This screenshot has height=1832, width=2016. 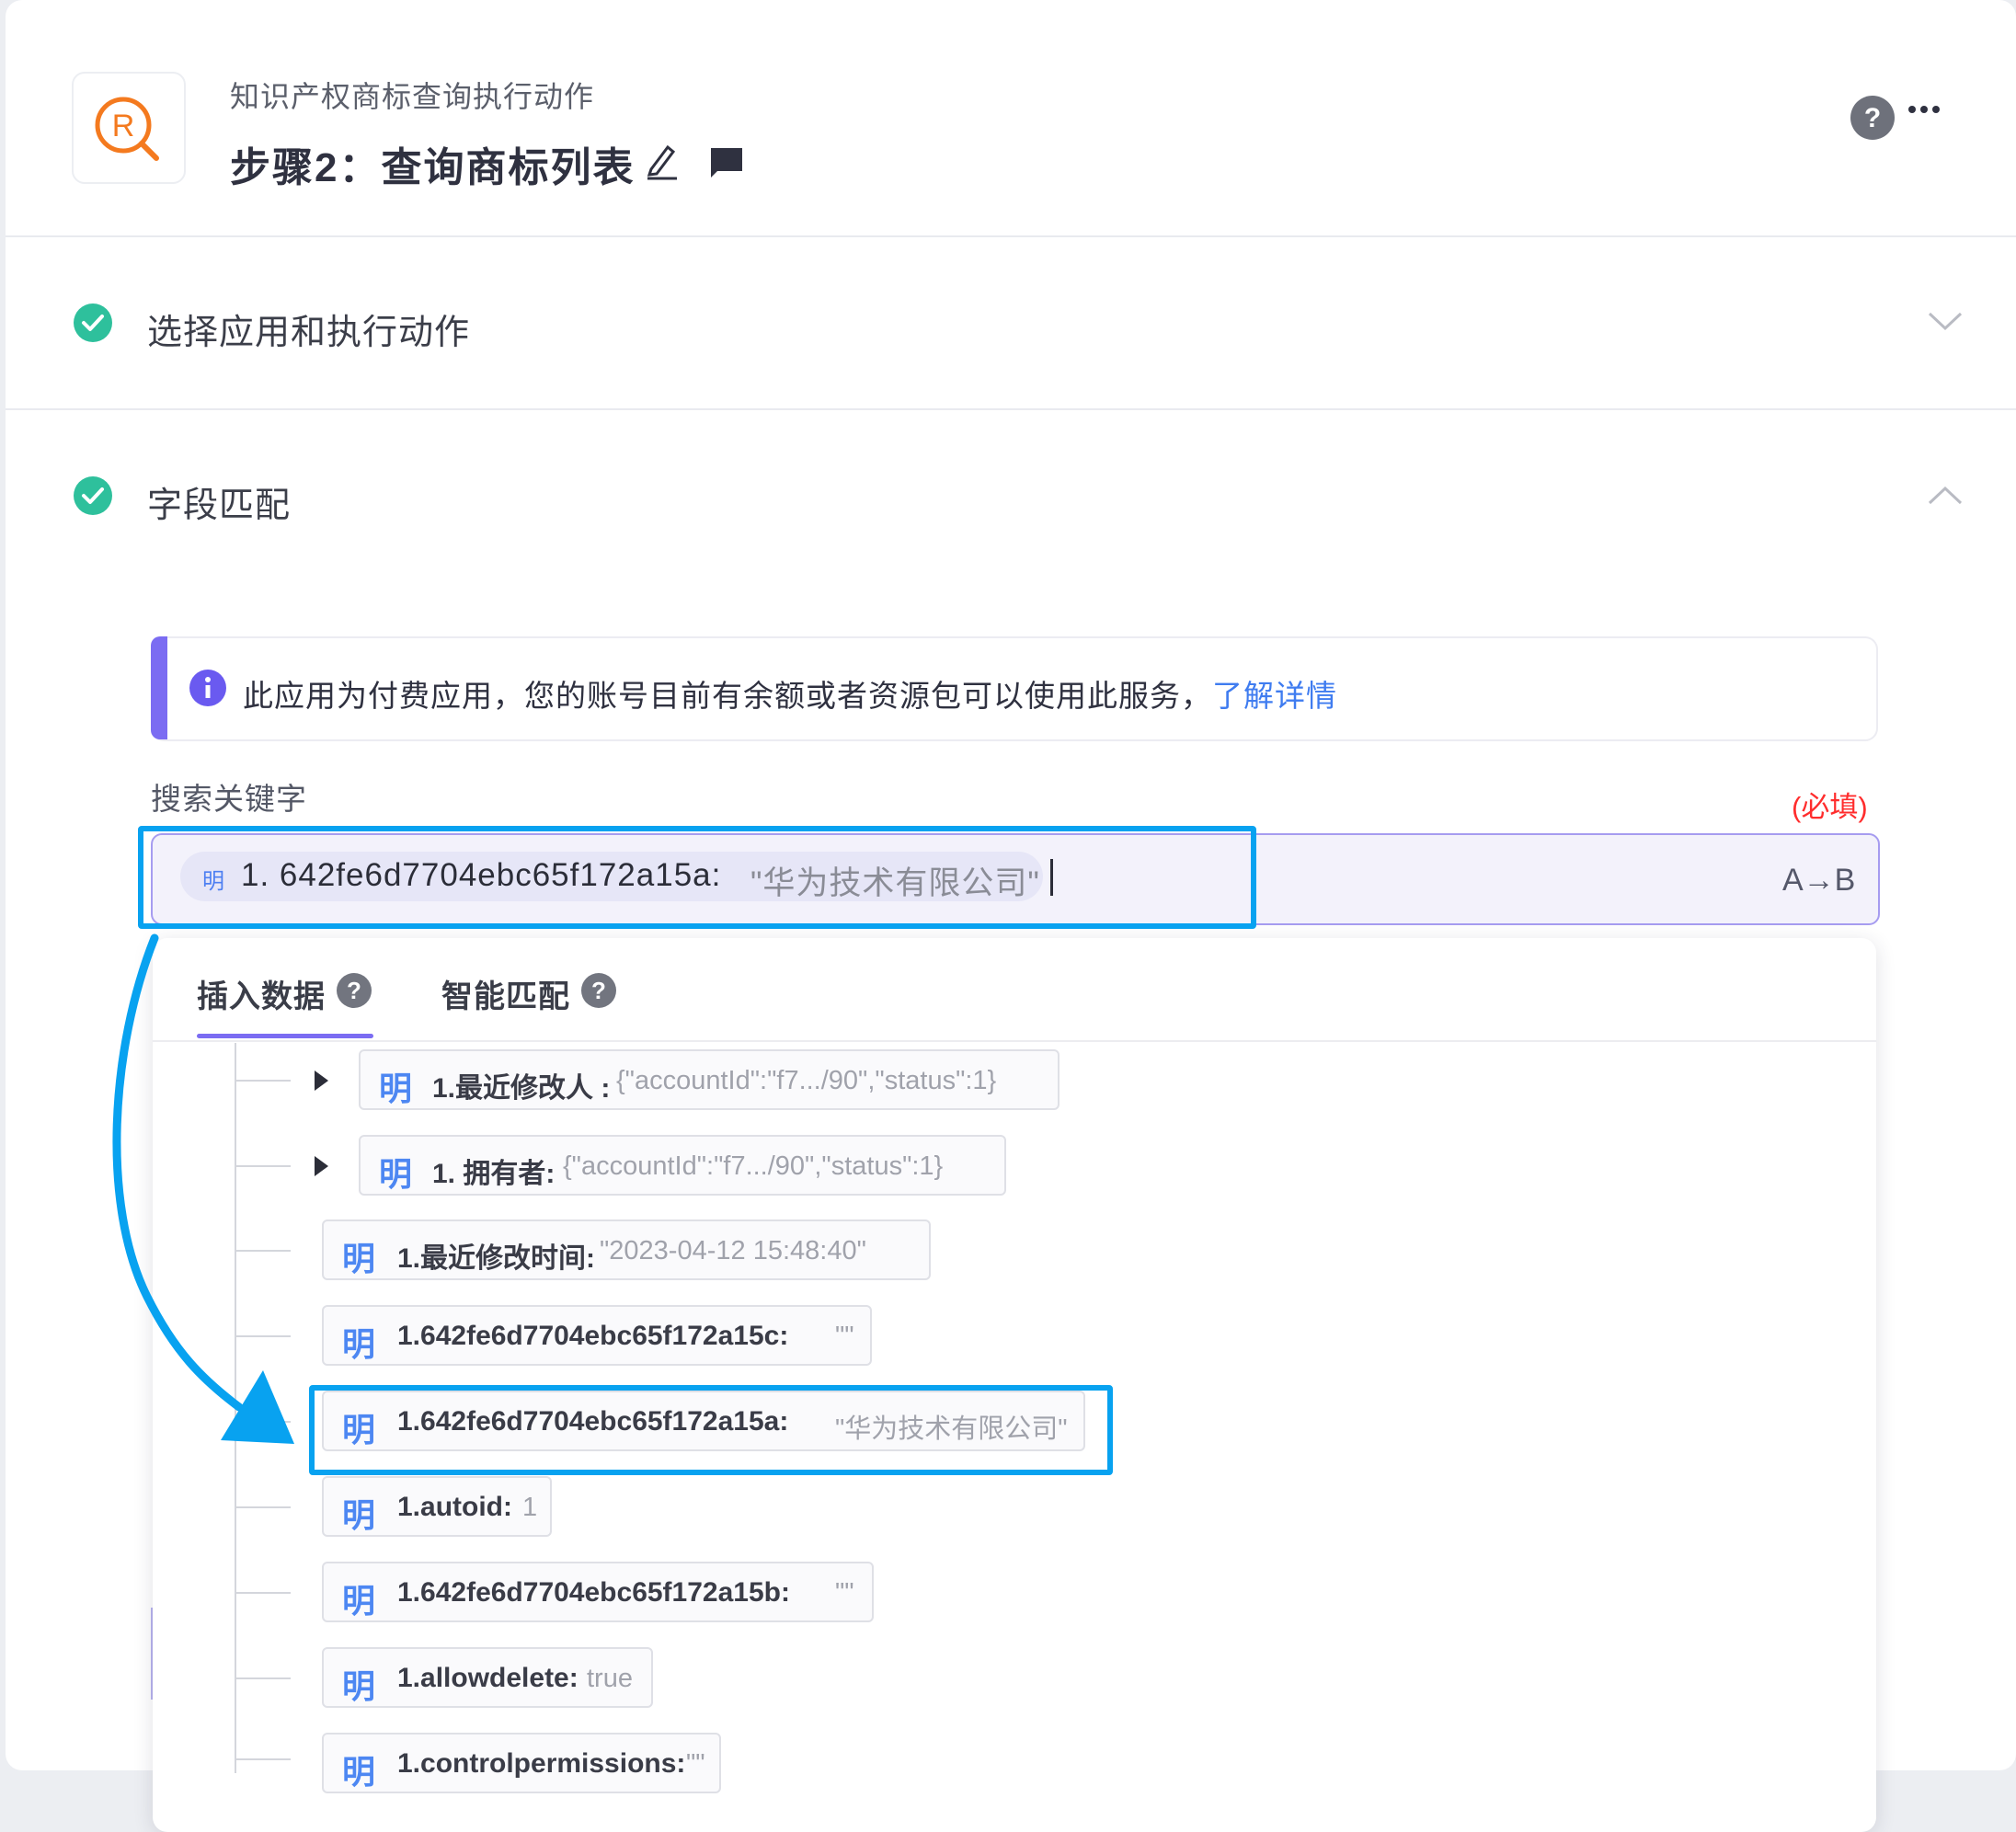 What do you see at coordinates (1011, 236) in the screenshot?
I see `header-divider` at bounding box center [1011, 236].